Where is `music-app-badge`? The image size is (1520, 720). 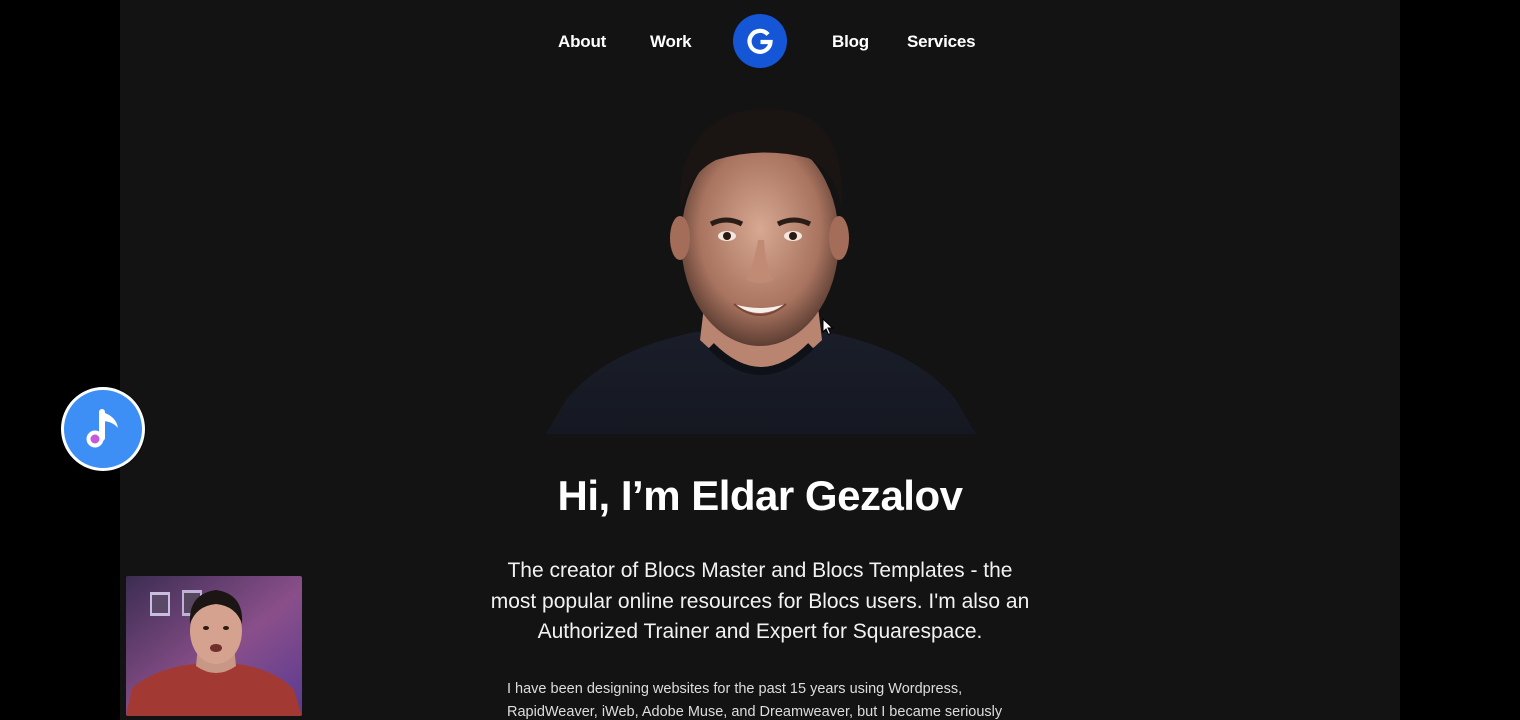 music-app-badge is located at coordinates (103, 429).